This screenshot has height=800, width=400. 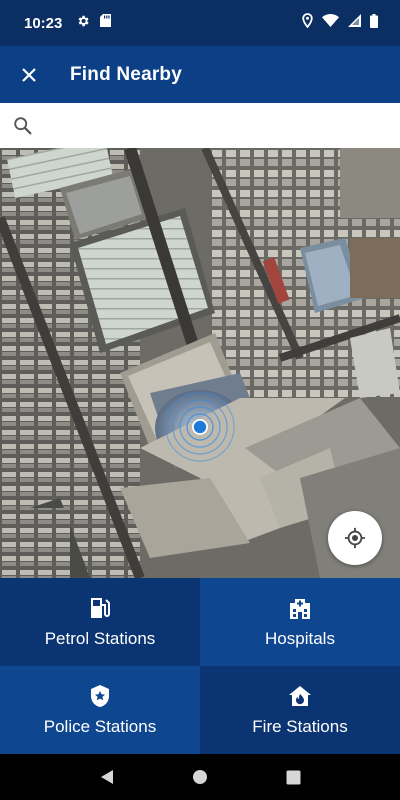 I want to click on tile-label: Fire Stations, so click(x=300, y=726).